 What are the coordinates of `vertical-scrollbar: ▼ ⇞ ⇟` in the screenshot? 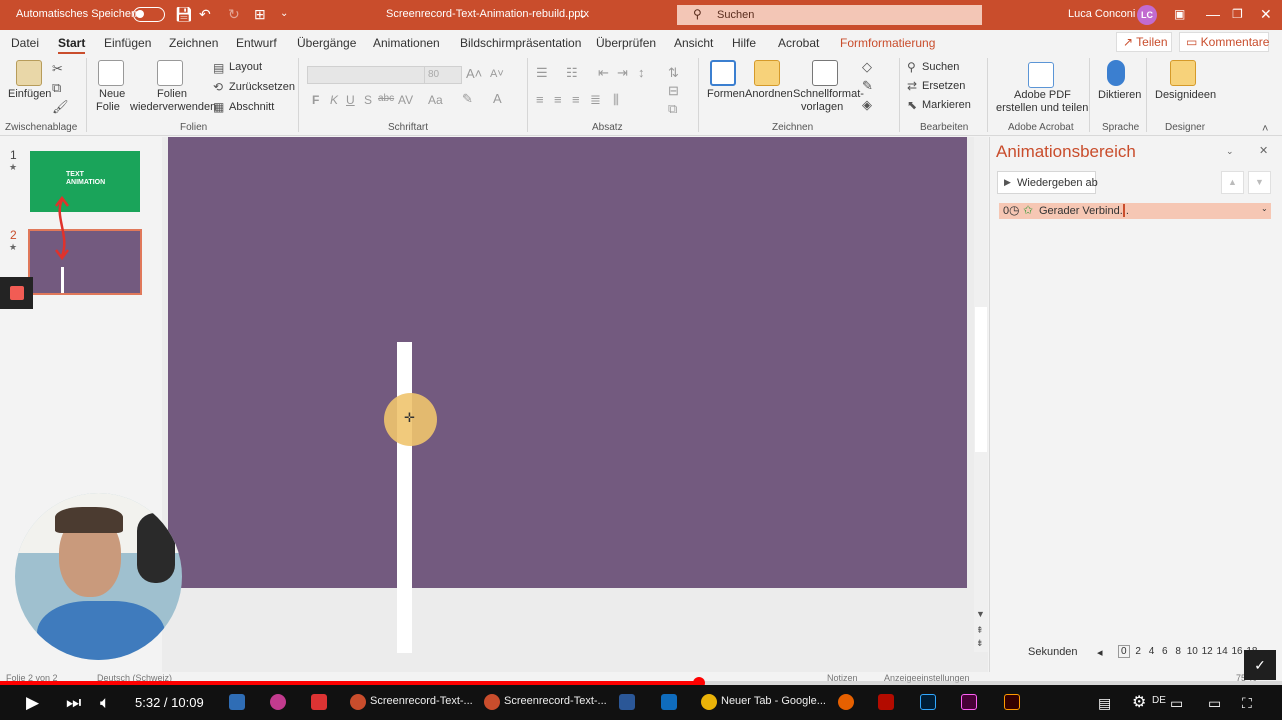 It's located at (981, 394).